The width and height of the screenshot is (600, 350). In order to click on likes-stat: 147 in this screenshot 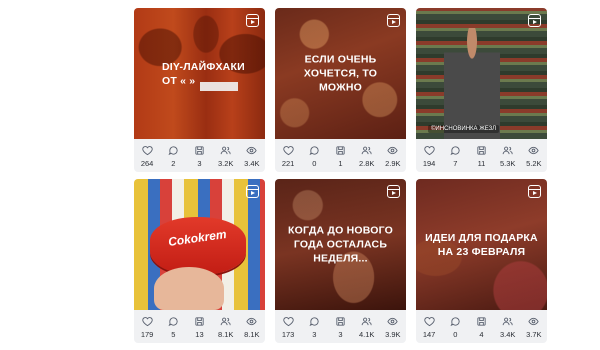, I will do `click(429, 326)`.